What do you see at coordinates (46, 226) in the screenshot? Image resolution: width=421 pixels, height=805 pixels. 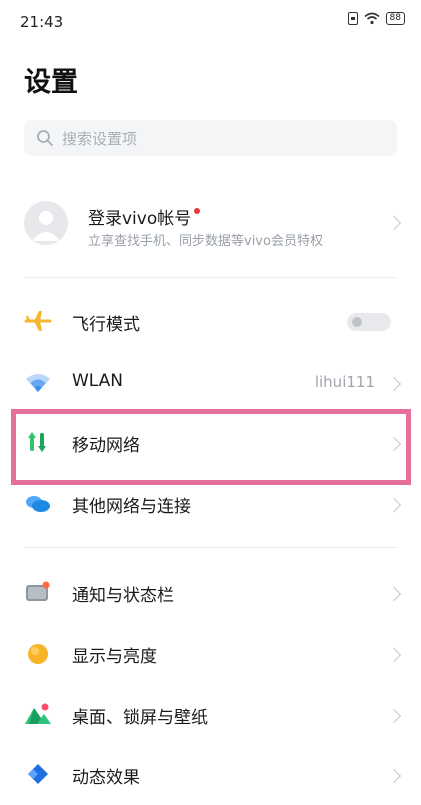 I see `user-icon` at bounding box center [46, 226].